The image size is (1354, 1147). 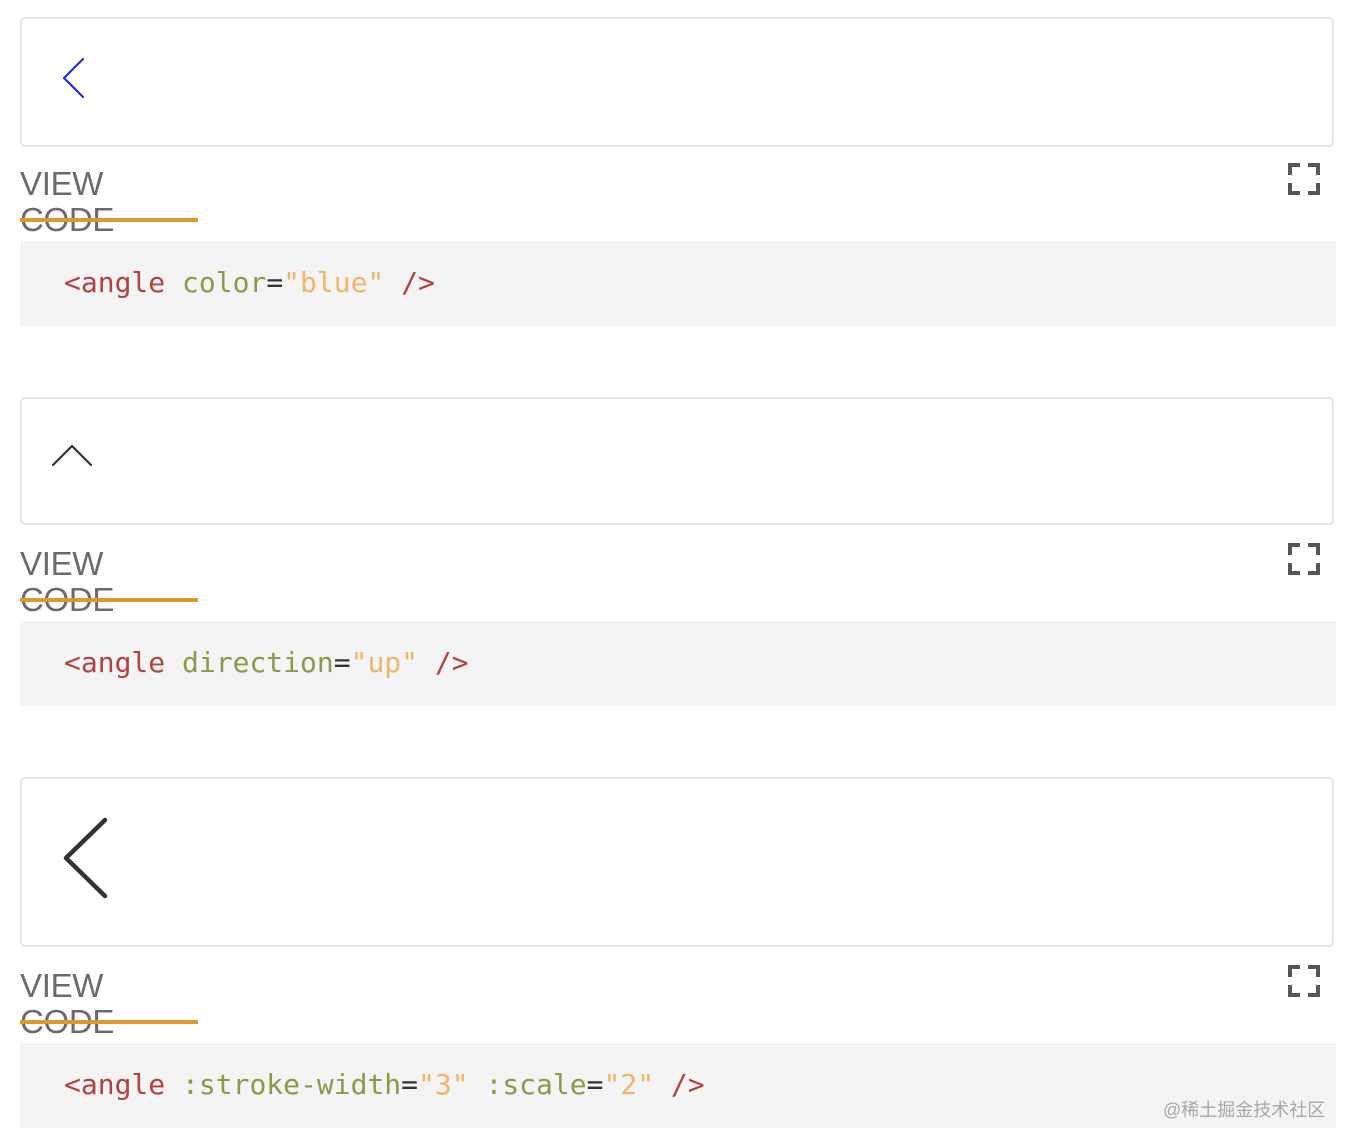 What do you see at coordinates (73, 78) in the screenshot?
I see `angle-left-icon` at bounding box center [73, 78].